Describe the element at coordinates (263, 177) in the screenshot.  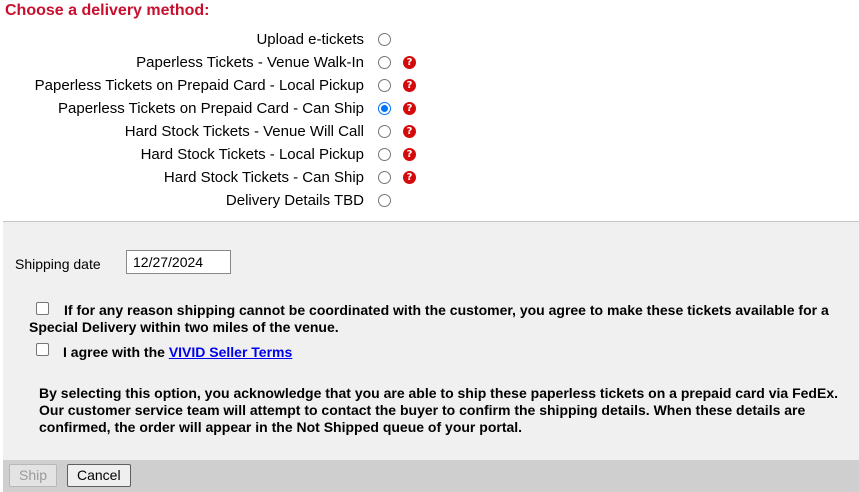
I see `delivery-method-label: Hard Stock Tickets - Can Ship` at that location.